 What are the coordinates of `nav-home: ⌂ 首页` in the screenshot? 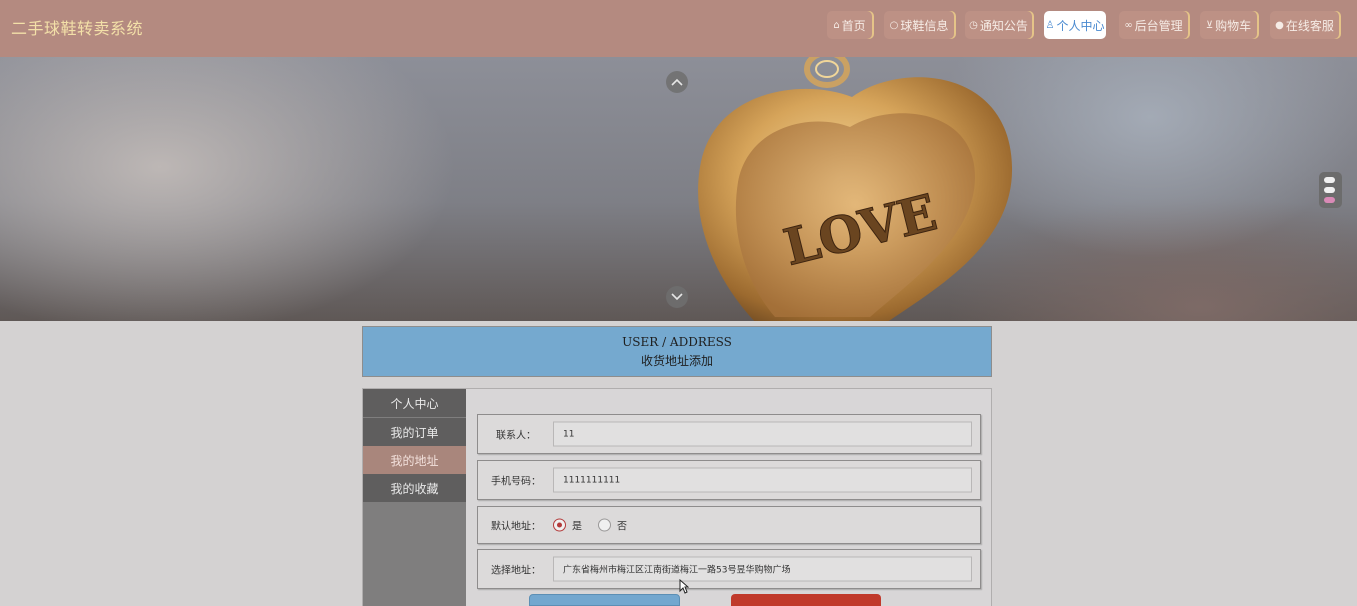 It's located at (849, 25).